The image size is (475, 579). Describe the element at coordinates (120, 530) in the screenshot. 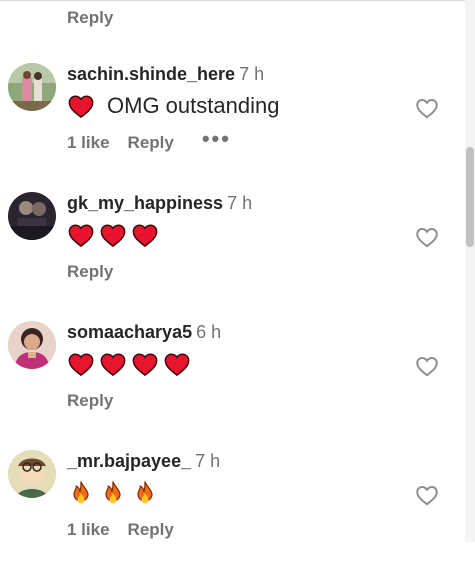

I see `comment-actions: 1 like Reply` at that location.